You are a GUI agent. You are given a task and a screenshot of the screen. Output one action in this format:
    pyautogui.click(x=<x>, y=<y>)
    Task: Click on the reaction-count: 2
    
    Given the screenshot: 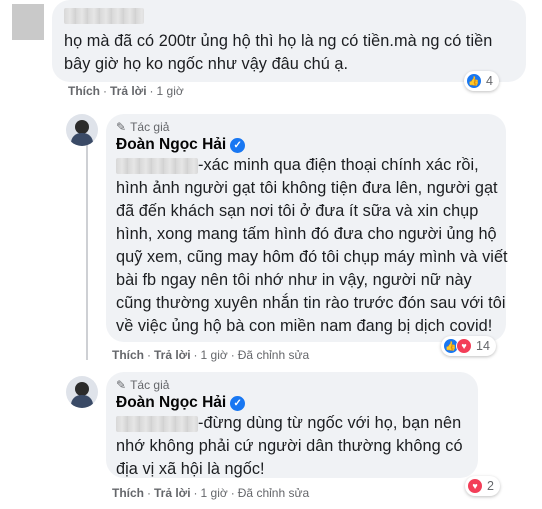 What is the action you would take?
    pyautogui.click(x=490, y=486)
    